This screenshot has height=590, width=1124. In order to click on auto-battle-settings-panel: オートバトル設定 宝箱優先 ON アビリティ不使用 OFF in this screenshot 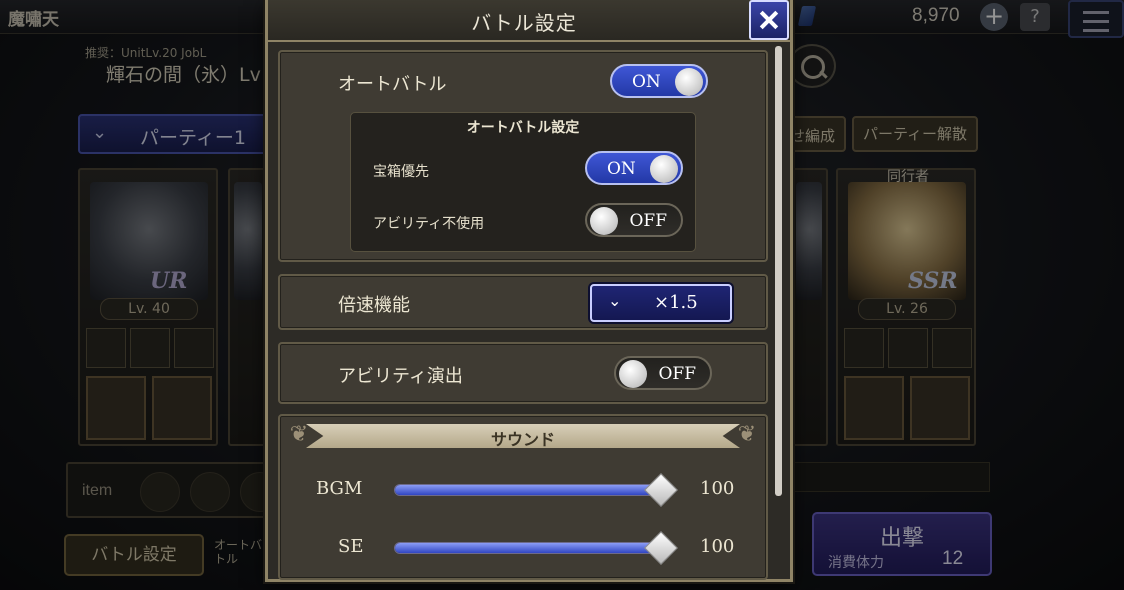, I will do `click(523, 182)`.